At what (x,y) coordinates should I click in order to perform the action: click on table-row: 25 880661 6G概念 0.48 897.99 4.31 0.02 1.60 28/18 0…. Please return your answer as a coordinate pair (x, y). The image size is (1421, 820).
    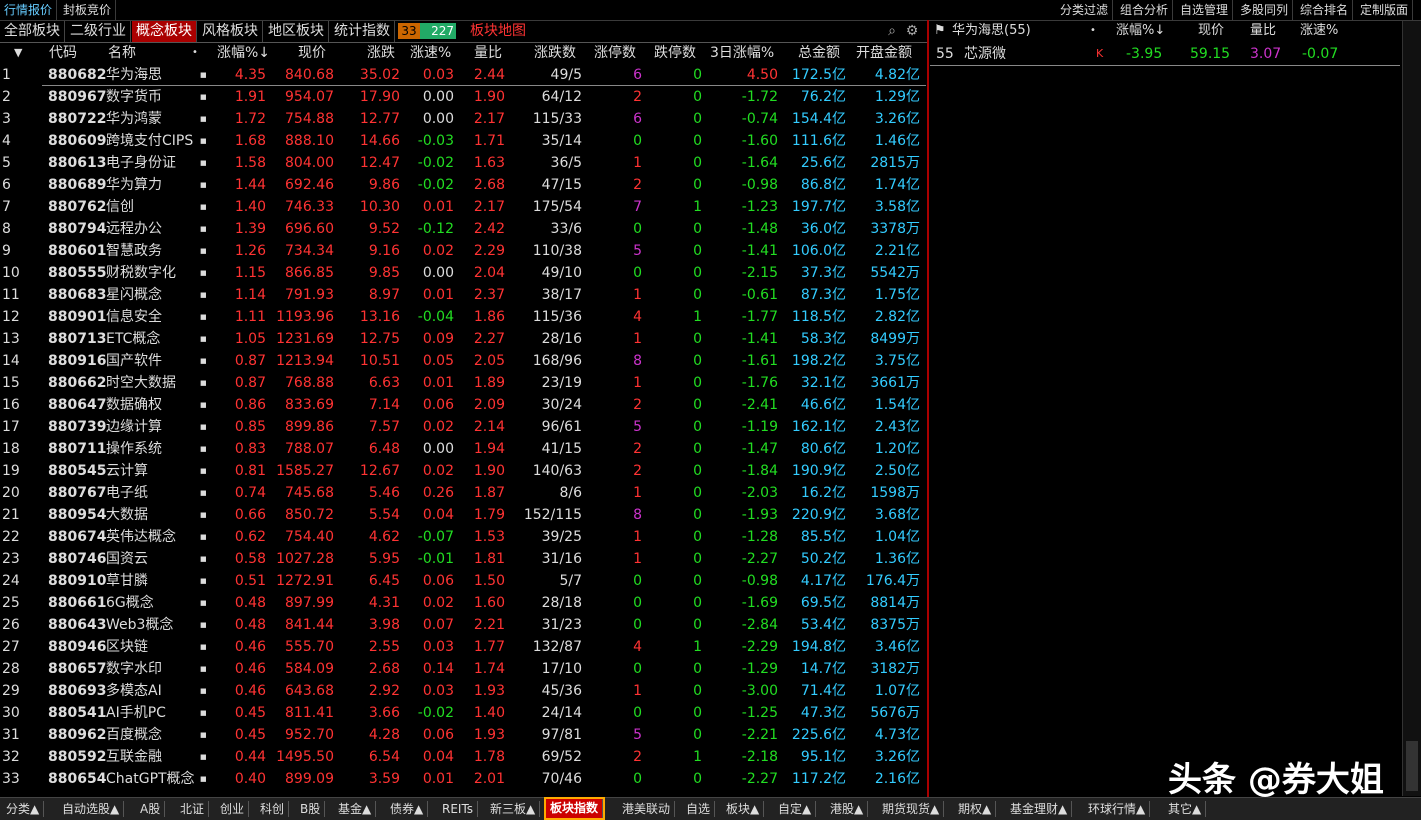
    Looking at the image, I should click on (463, 603).